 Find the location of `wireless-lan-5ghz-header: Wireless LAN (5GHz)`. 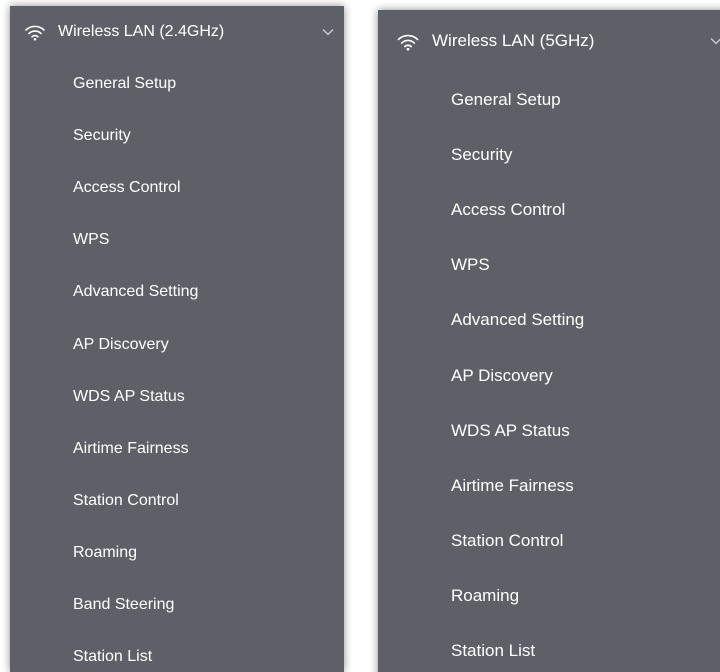

wireless-lan-5ghz-header: Wireless LAN (5GHz) is located at coordinates (549, 41).